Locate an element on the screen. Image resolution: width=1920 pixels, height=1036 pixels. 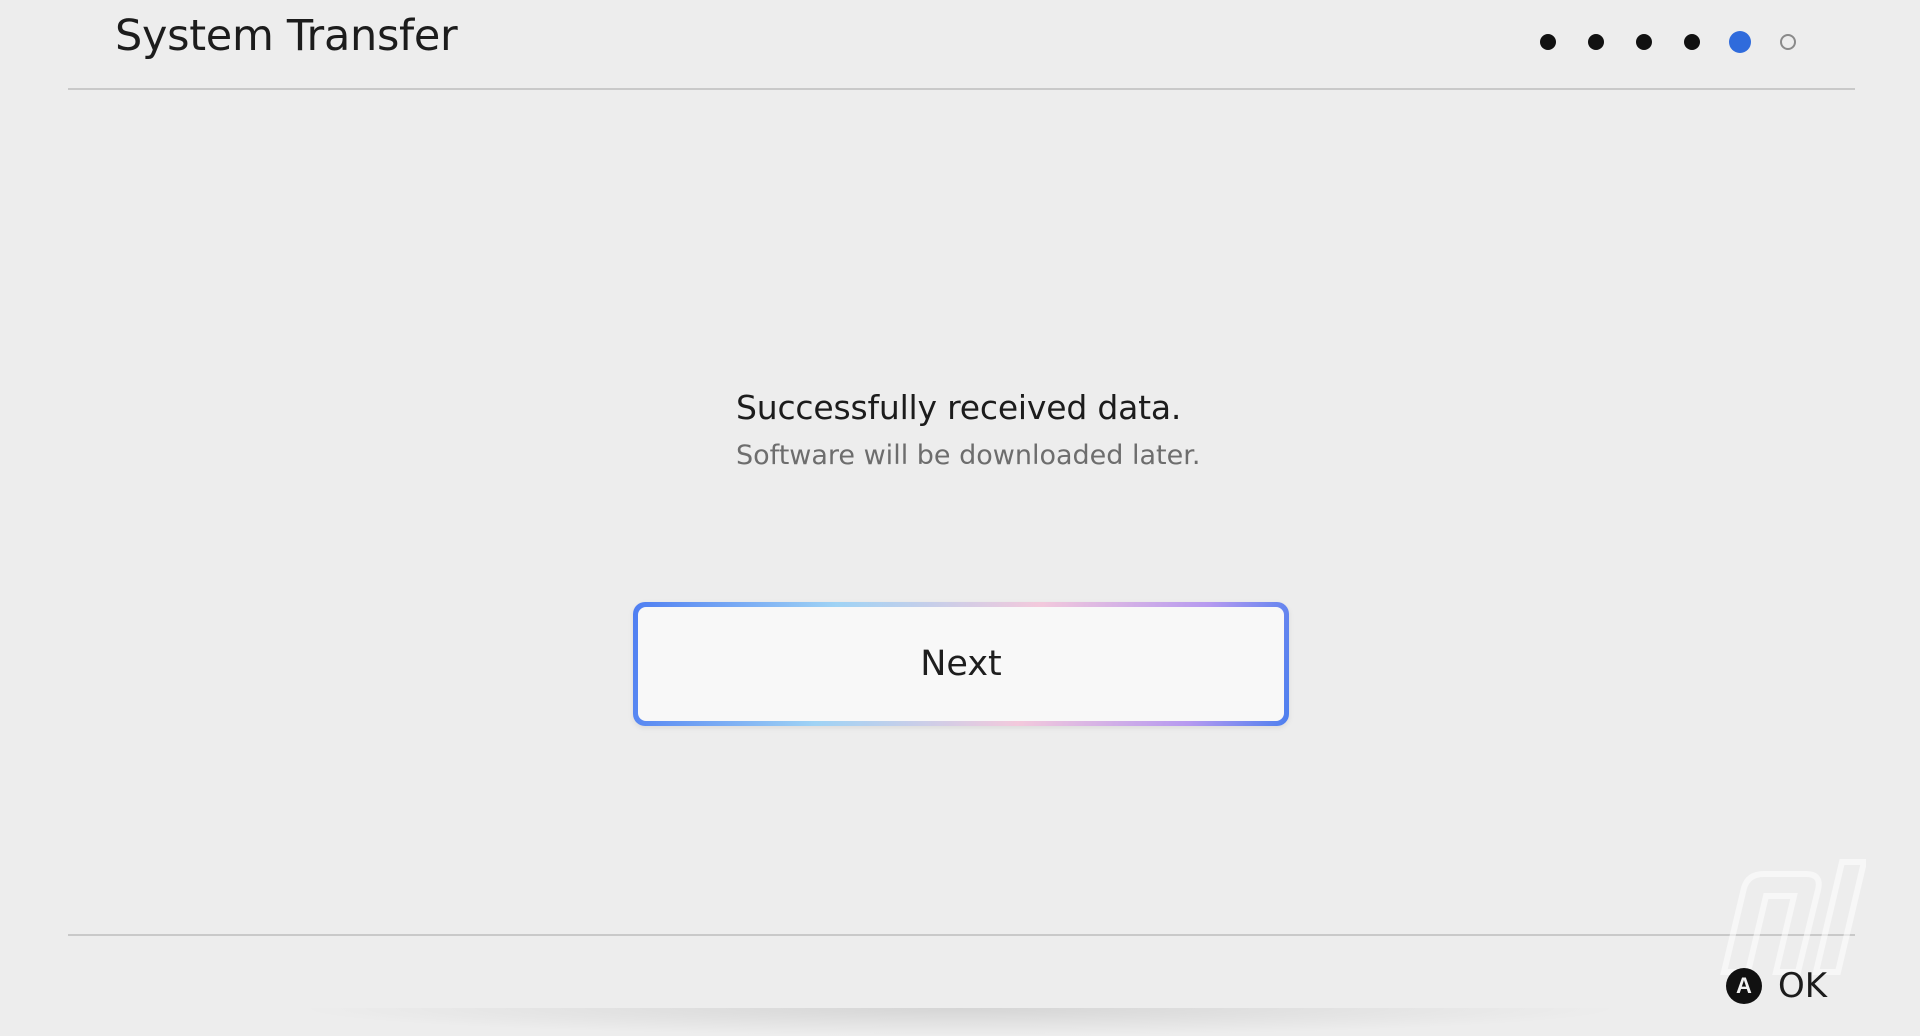
message-subtitle: Software will be downloaded later. is located at coordinates (968, 455).